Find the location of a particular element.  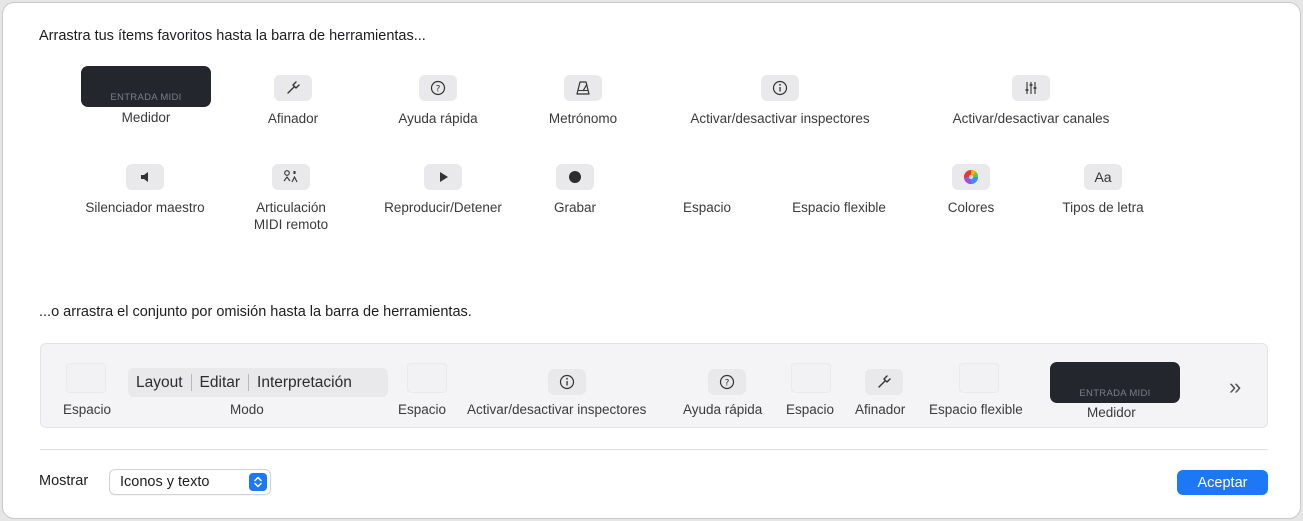

mixer-sliders-icon is located at coordinates (1031, 88).